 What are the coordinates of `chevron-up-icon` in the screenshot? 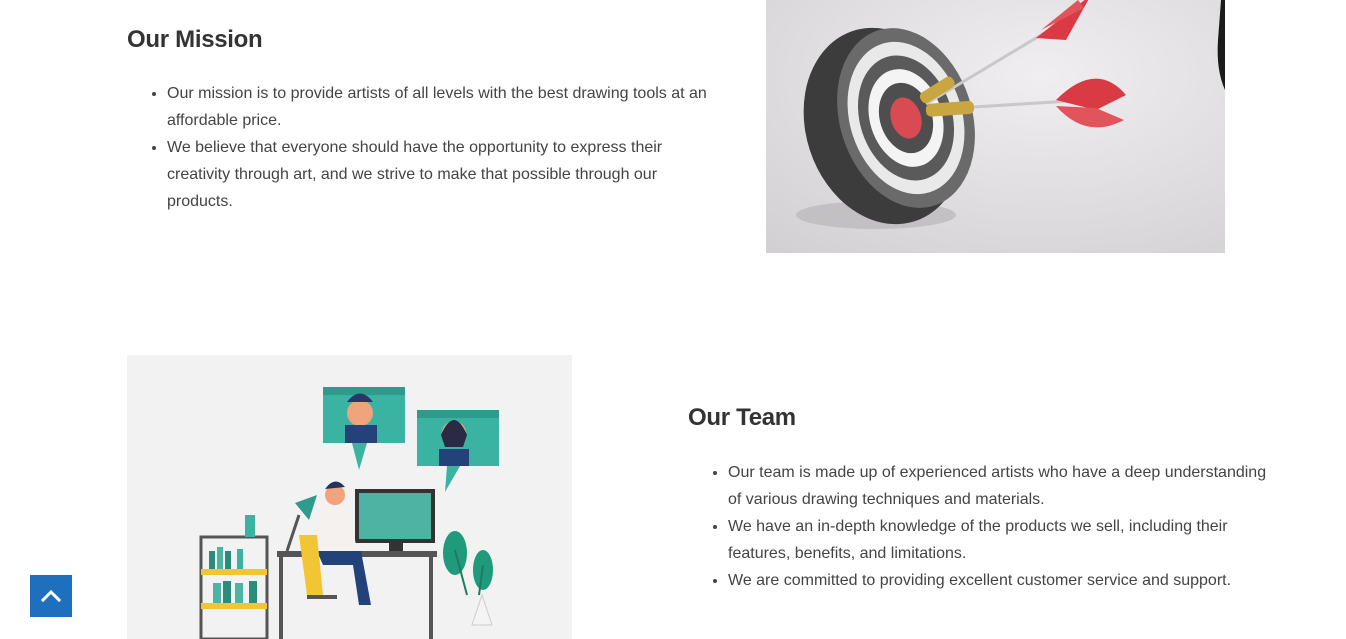 It's located at (51, 596).